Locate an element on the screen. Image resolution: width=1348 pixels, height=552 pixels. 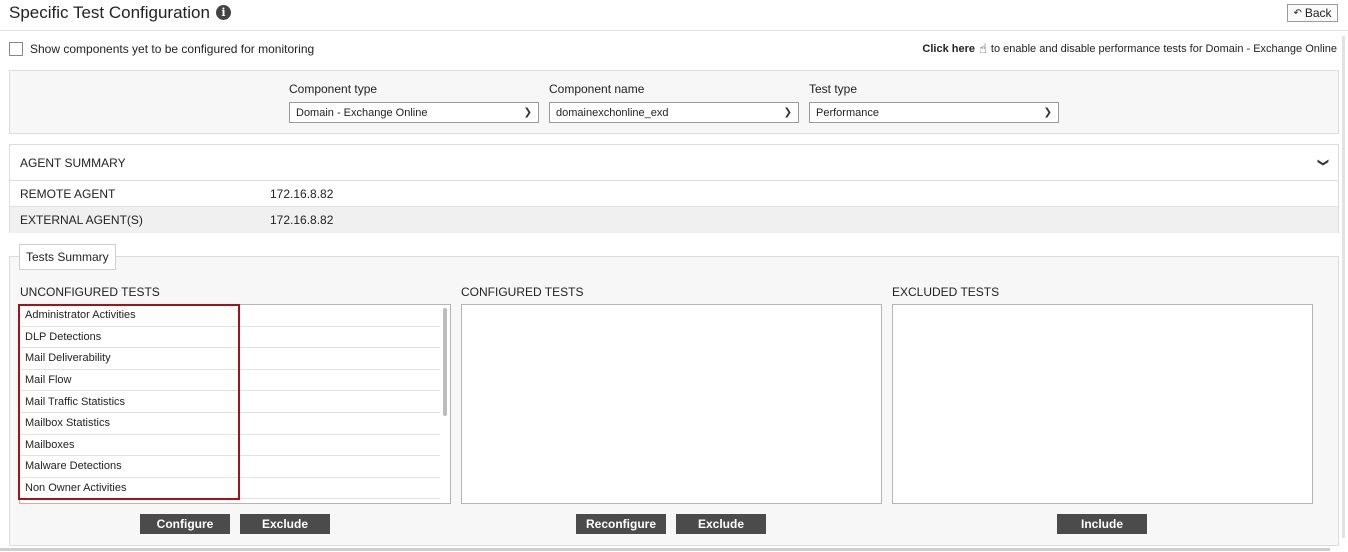
component-type-select: Domain - Exchange Online ❯ is located at coordinates (414, 112).